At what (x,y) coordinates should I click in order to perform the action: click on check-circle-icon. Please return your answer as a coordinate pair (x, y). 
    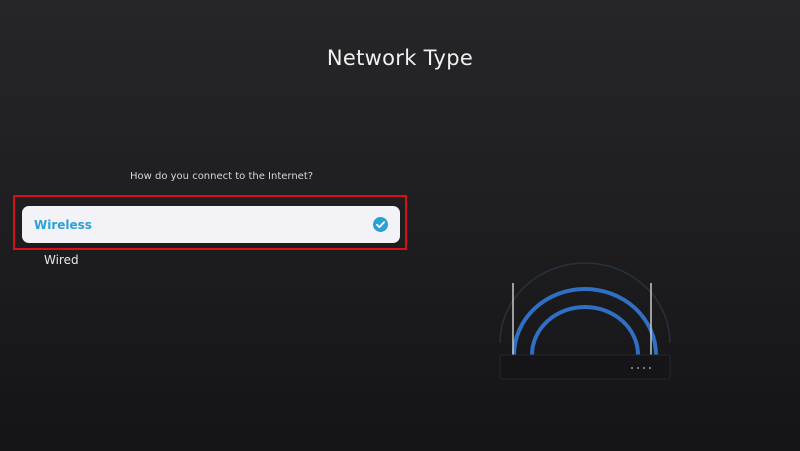
    Looking at the image, I should click on (380, 224).